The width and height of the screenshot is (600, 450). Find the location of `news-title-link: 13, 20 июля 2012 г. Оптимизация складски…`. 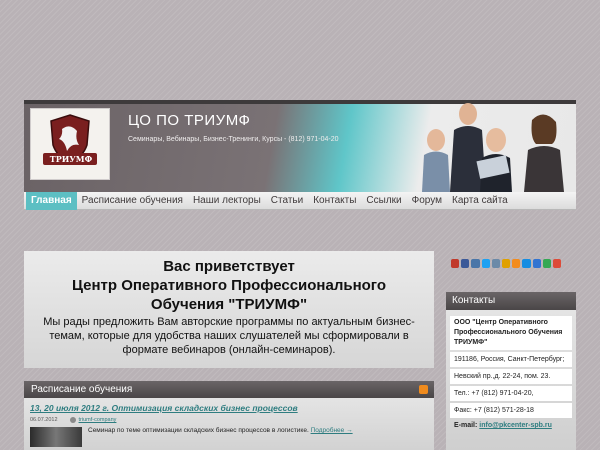

news-title-link: 13, 20 июля 2012 г. Оптимизация складски… is located at coordinates (229, 408).